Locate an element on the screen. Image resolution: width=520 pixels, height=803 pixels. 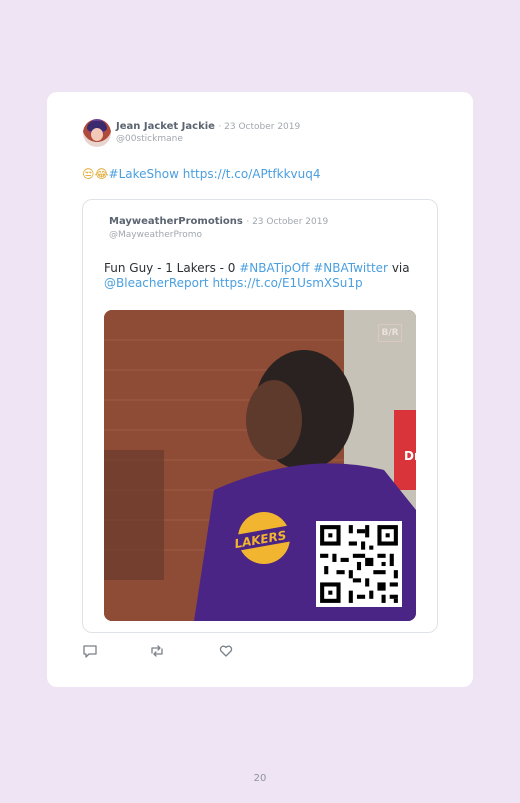
like-button is located at coordinates (226, 651).